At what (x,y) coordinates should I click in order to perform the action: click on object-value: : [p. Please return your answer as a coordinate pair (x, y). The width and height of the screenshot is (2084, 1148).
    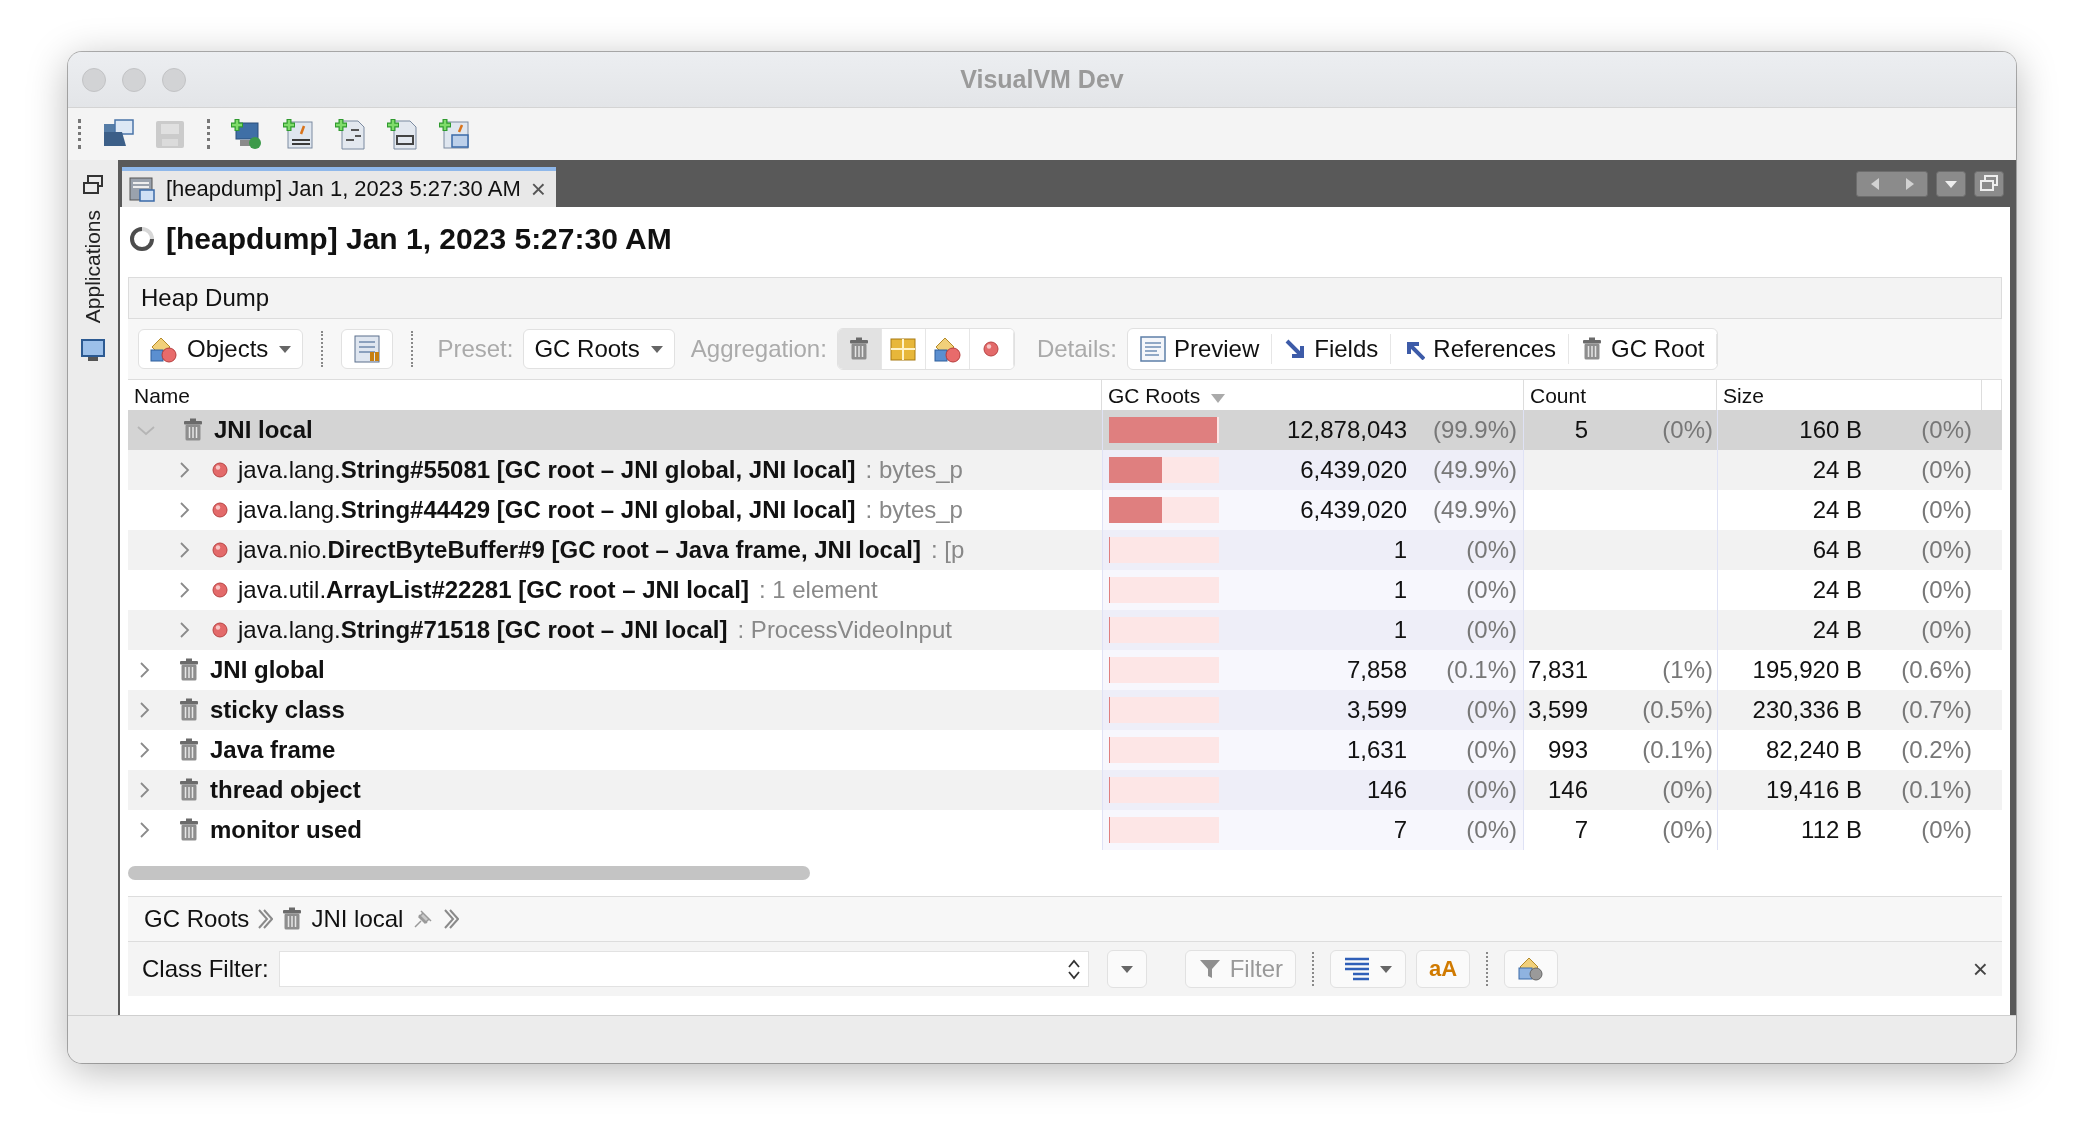
    Looking at the image, I should click on (947, 550).